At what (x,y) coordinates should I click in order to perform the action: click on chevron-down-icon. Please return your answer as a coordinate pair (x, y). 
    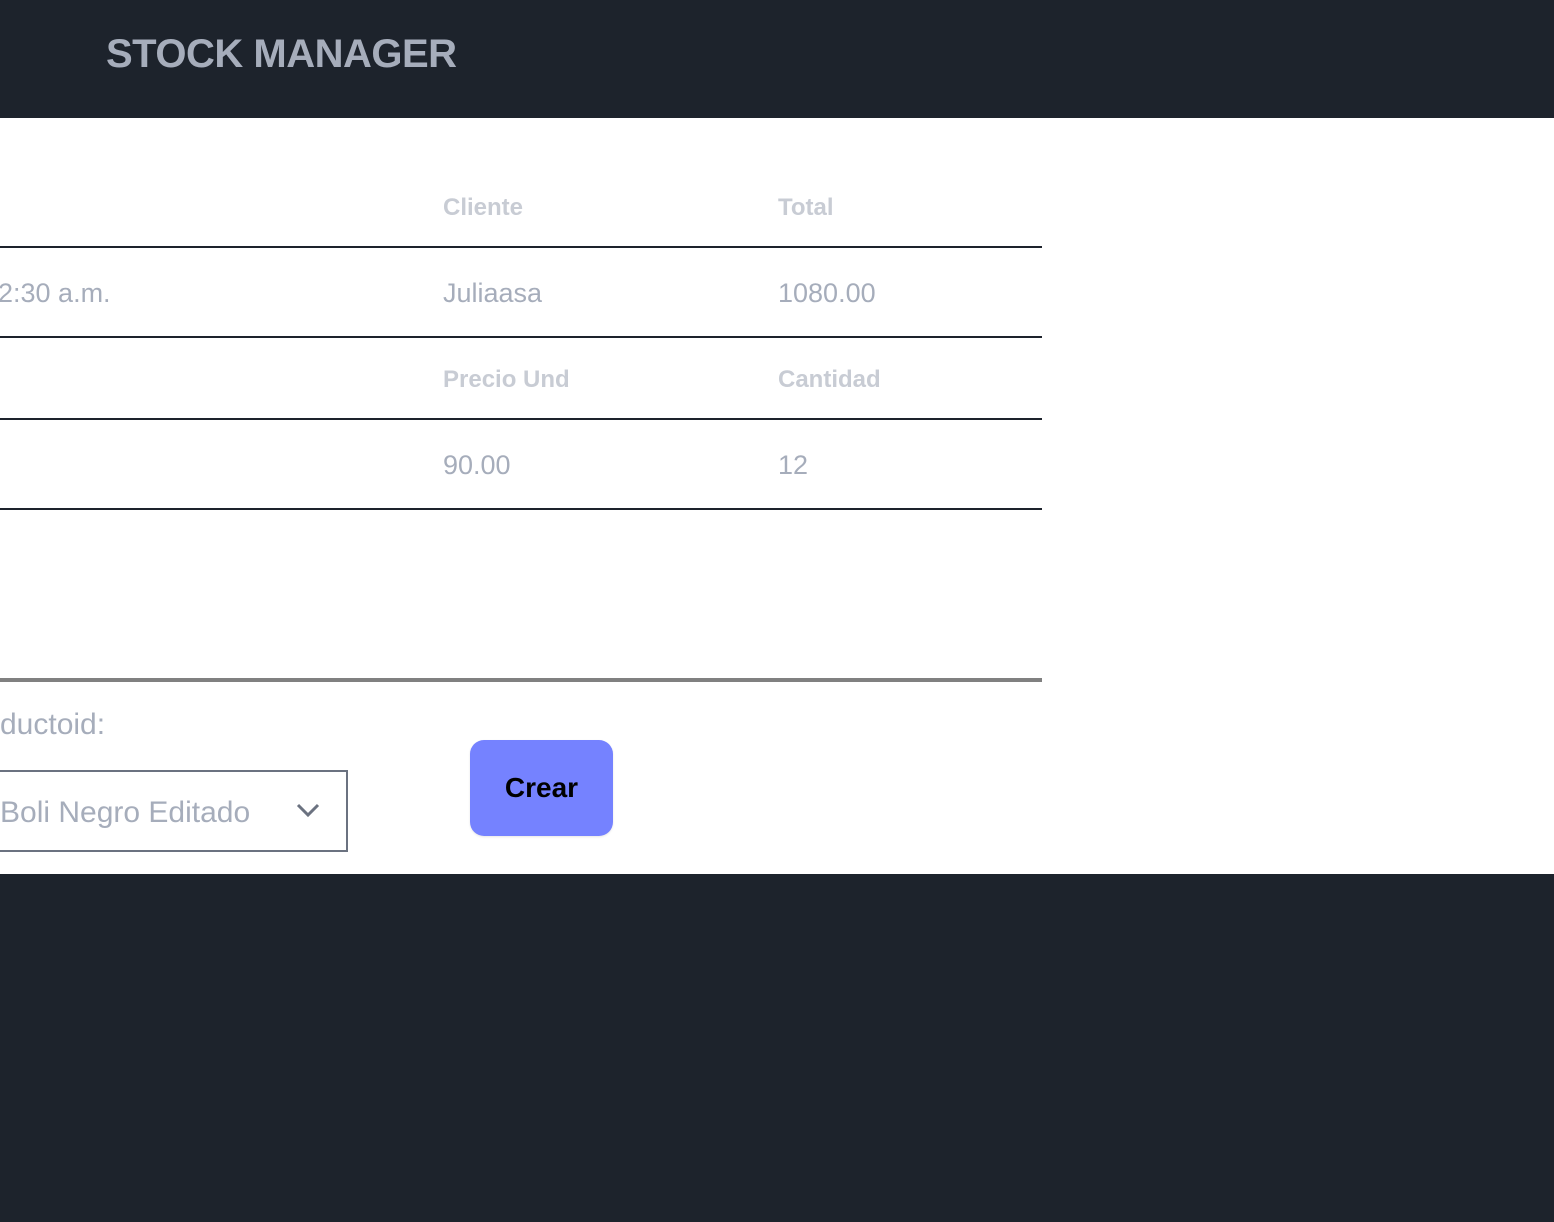
    Looking at the image, I should click on (308, 812).